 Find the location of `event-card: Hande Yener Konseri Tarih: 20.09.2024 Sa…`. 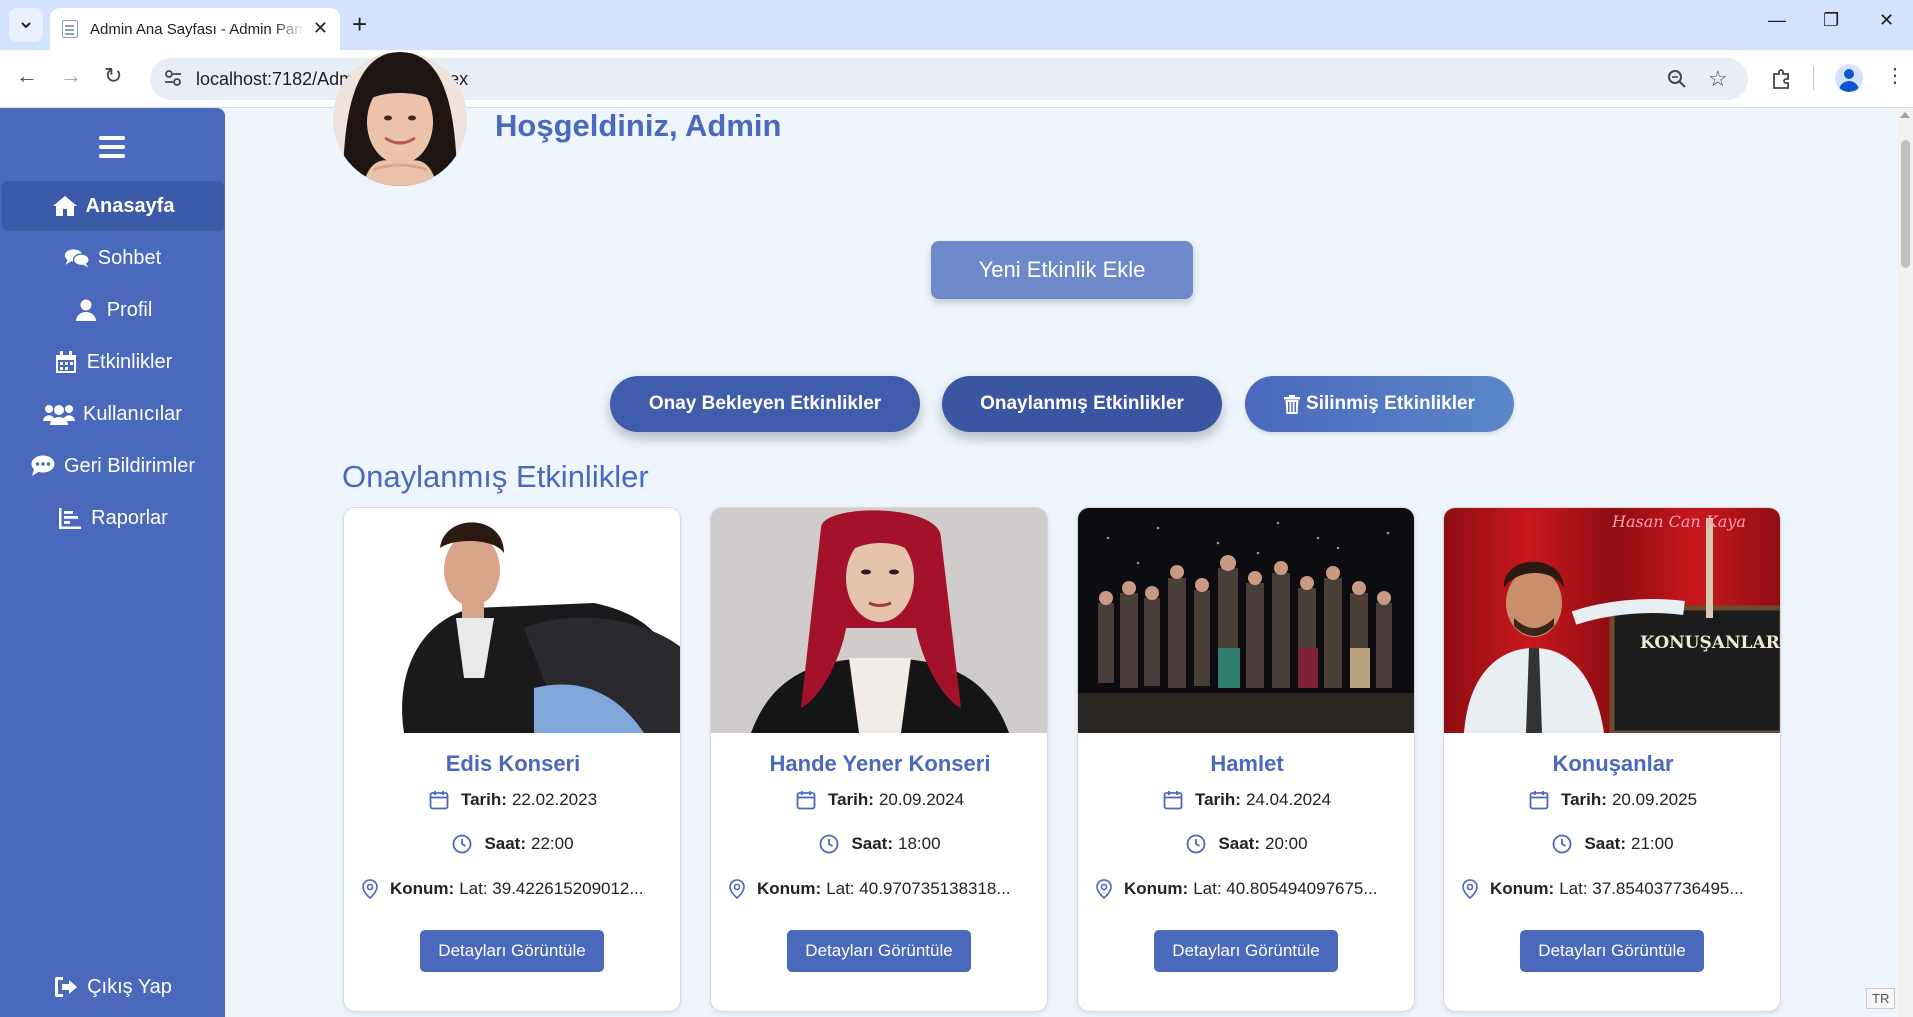

event-card: Hande Yener Konseri Tarih: 20.09.2024 Sa… is located at coordinates (879, 759).